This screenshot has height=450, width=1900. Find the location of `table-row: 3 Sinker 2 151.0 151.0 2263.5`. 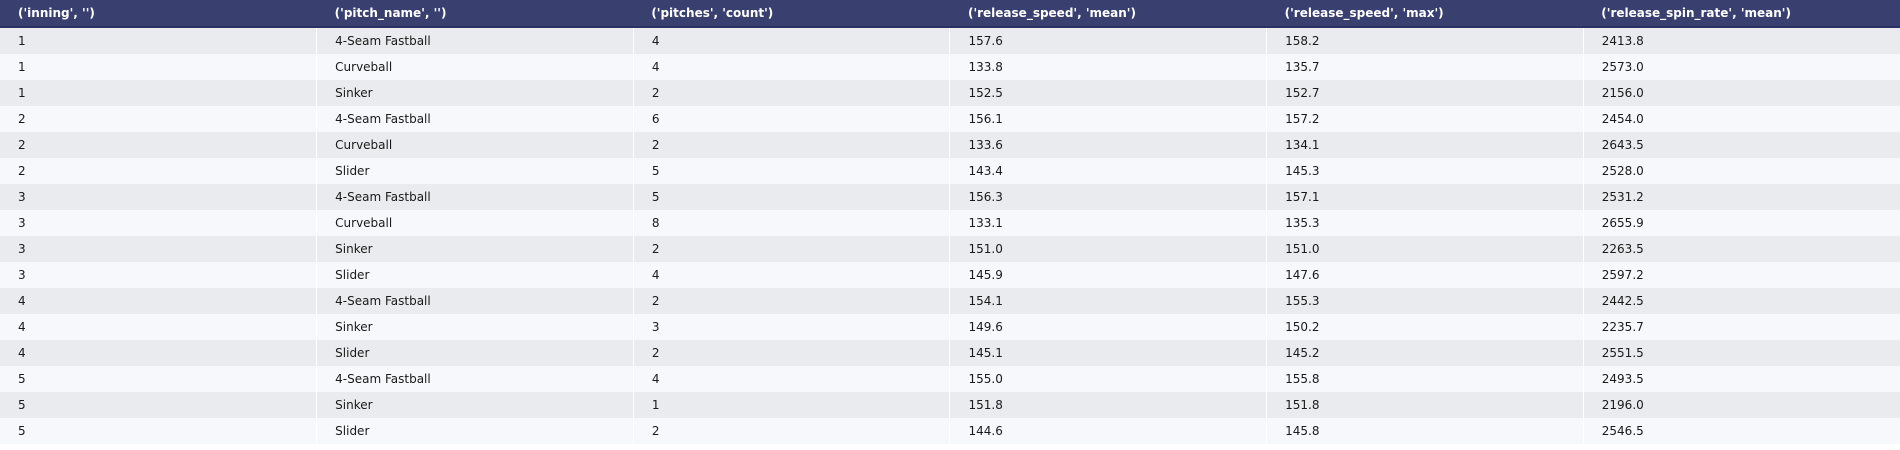

table-row: 3 Sinker 2 151.0 151.0 2263.5 is located at coordinates (950, 249).